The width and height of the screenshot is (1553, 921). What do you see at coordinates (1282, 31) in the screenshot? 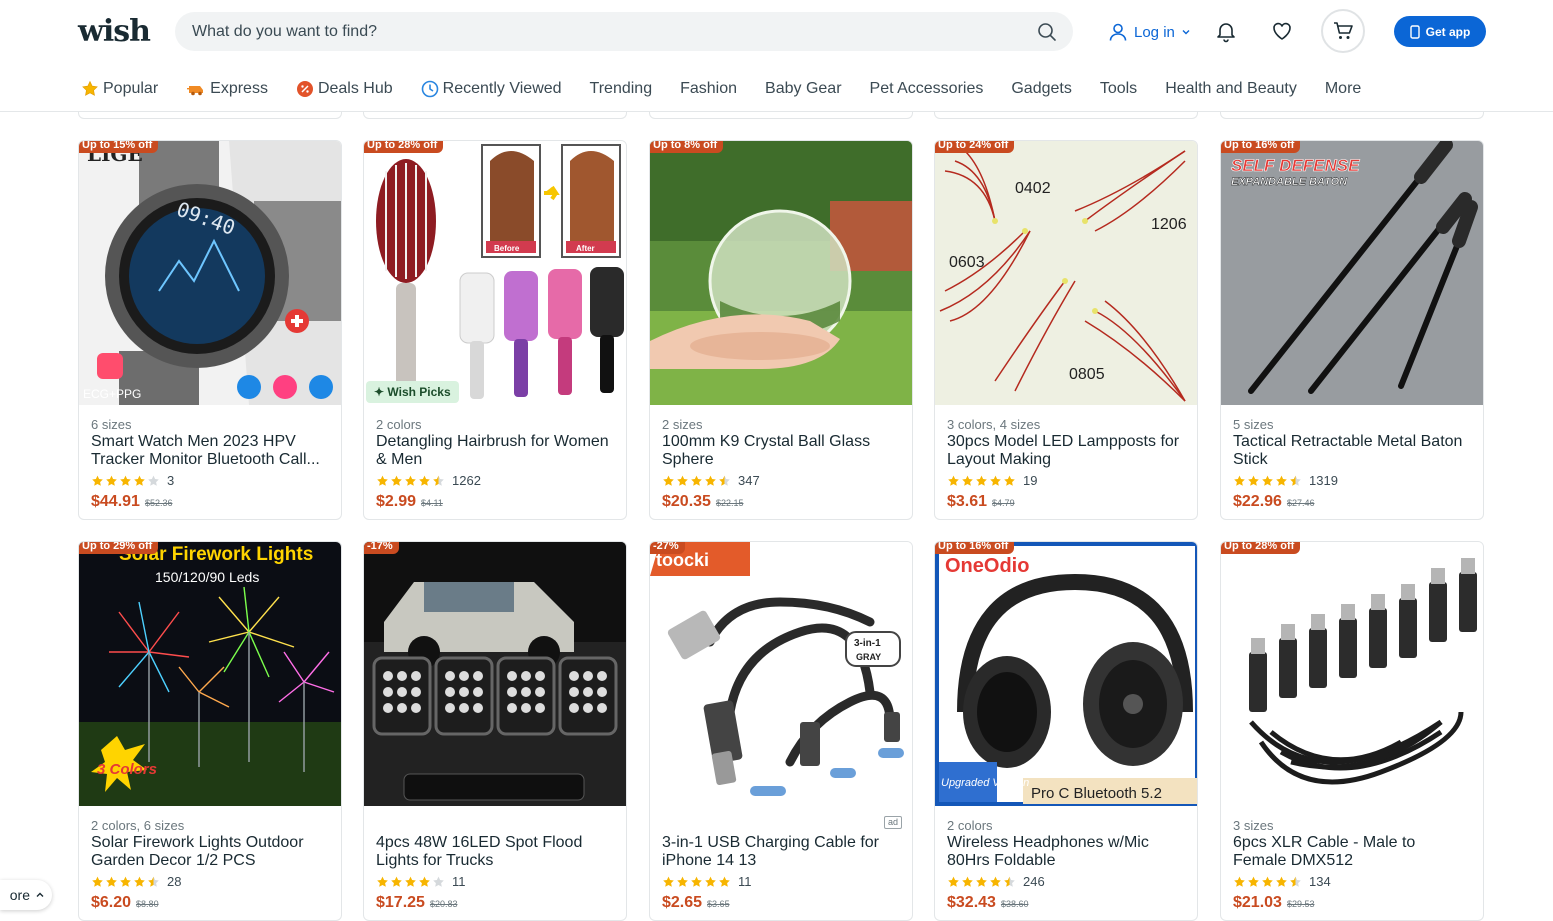
I see `wishlist-heart-icon` at bounding box center [1282, 31].